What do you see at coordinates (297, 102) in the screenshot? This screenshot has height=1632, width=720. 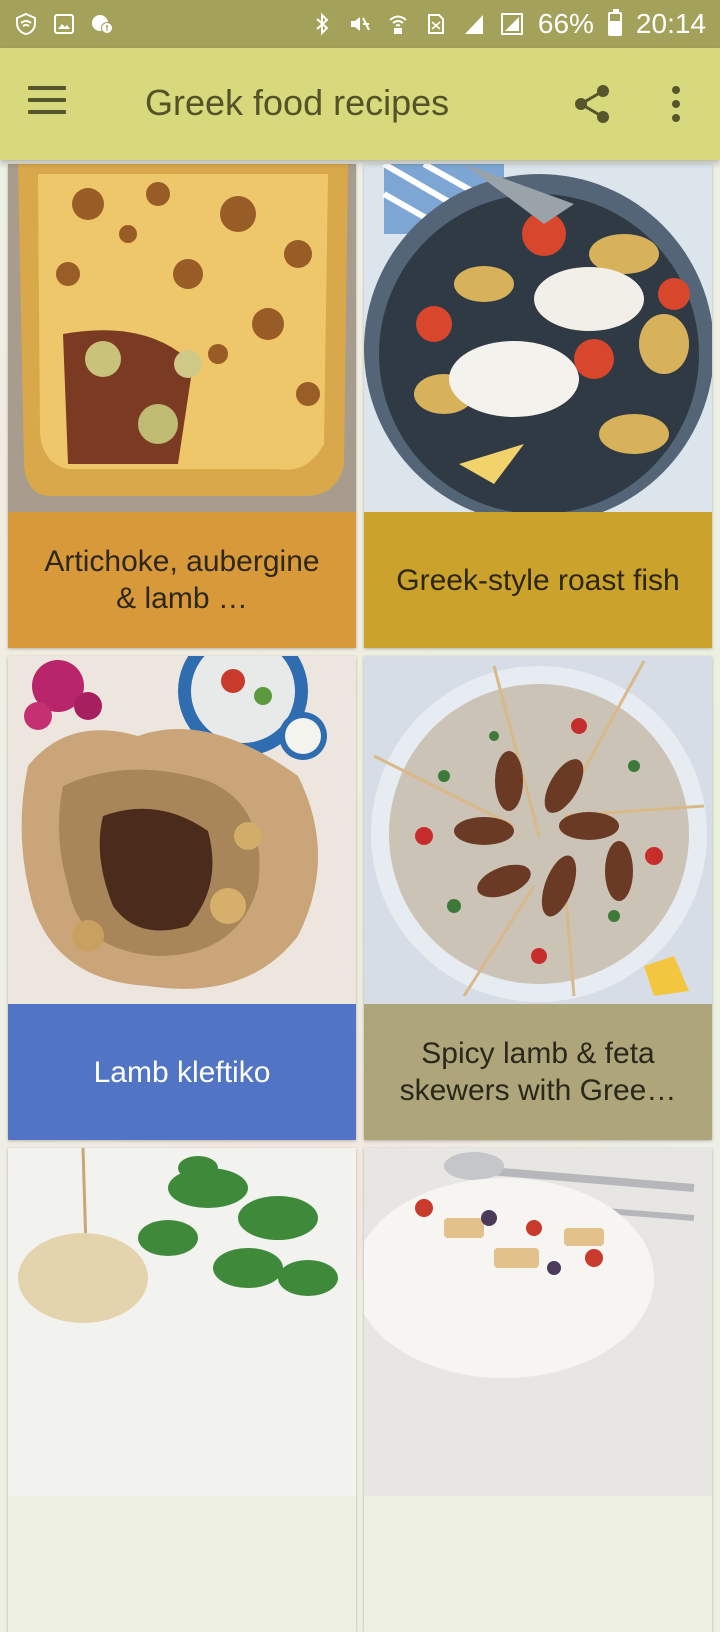 I see `page-title: Greek food recipes` at bounding box center [297, 102].